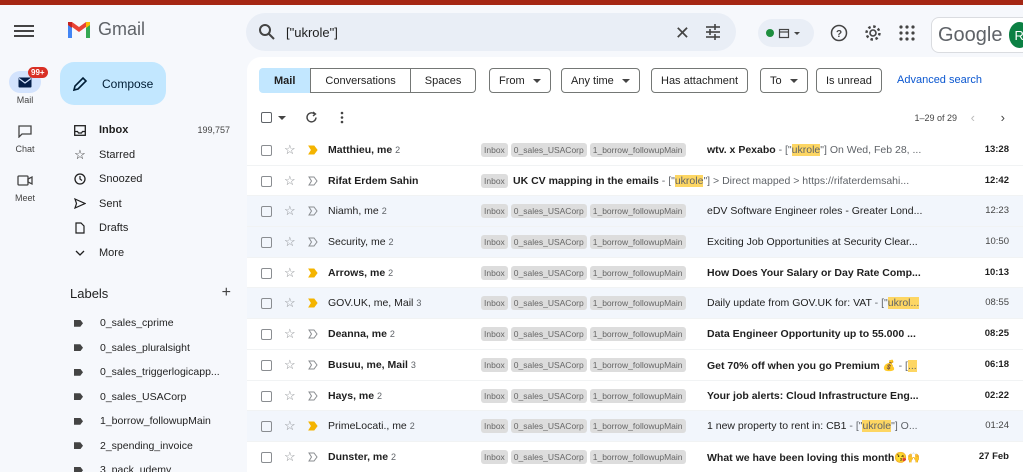  I want to click on compose-button: Compose, so click(113, 83).